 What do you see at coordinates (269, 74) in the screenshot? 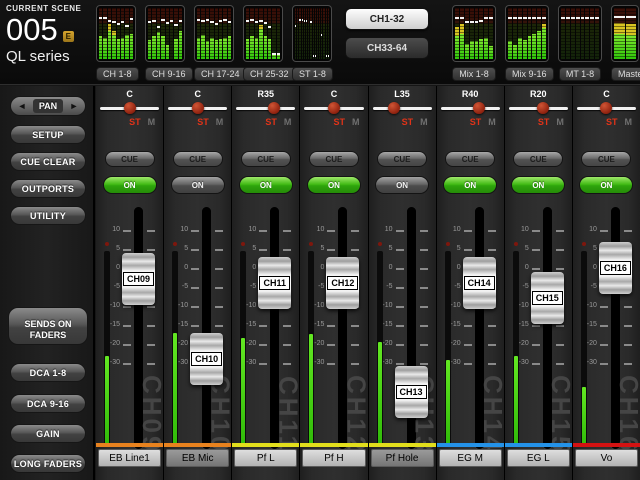
I see `meter-bank-button: CH 25-32` at bounding box center [269, 74].